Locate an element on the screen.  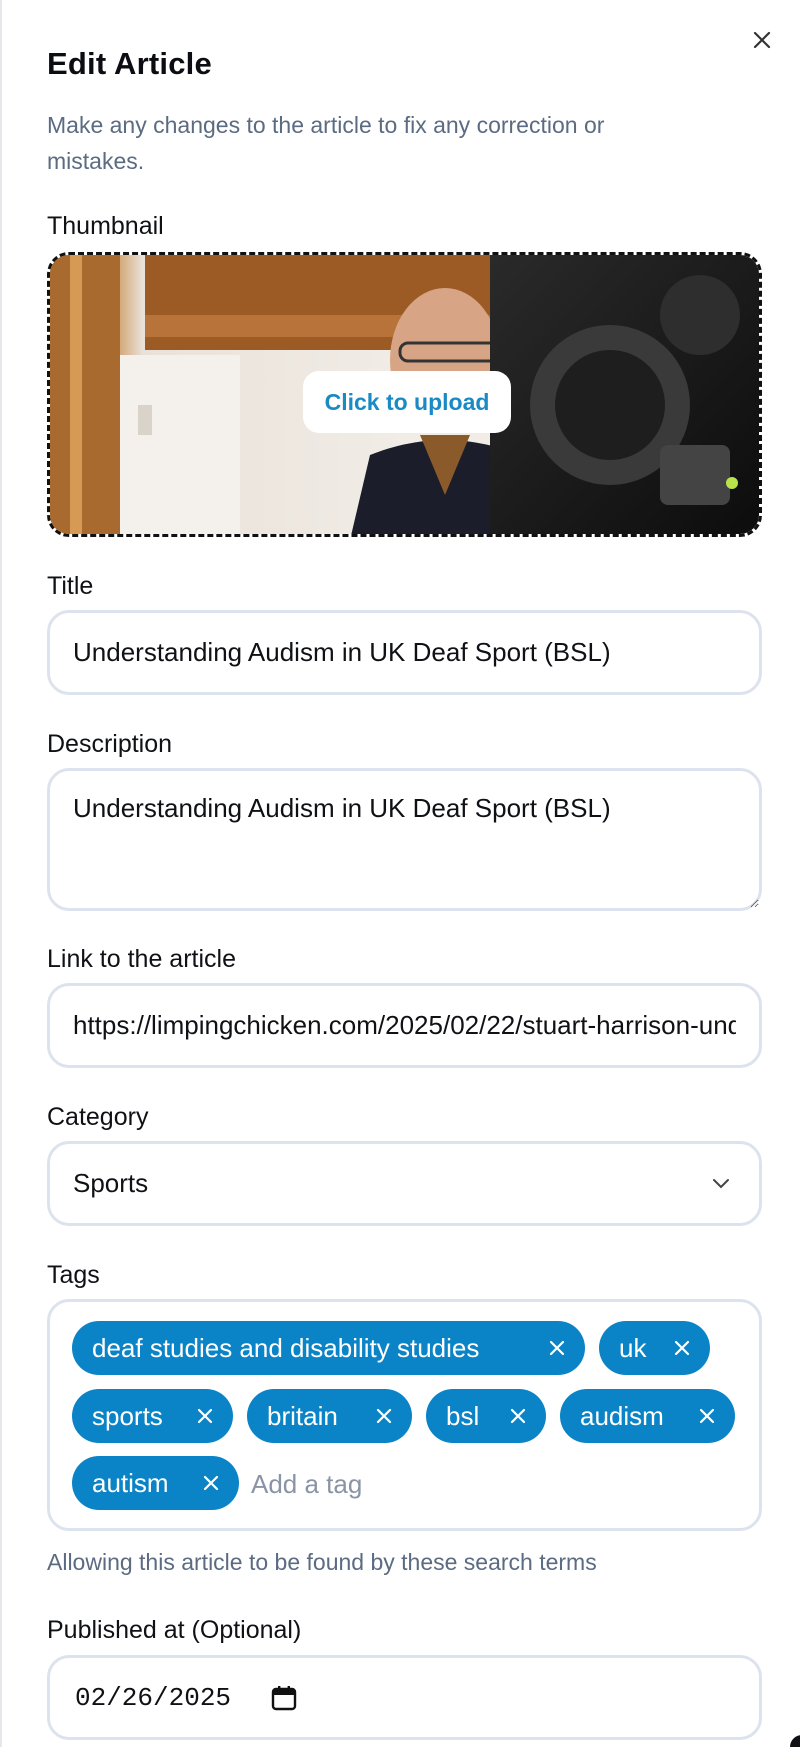
tag-label: sports is located at coordinates (127, 1415).